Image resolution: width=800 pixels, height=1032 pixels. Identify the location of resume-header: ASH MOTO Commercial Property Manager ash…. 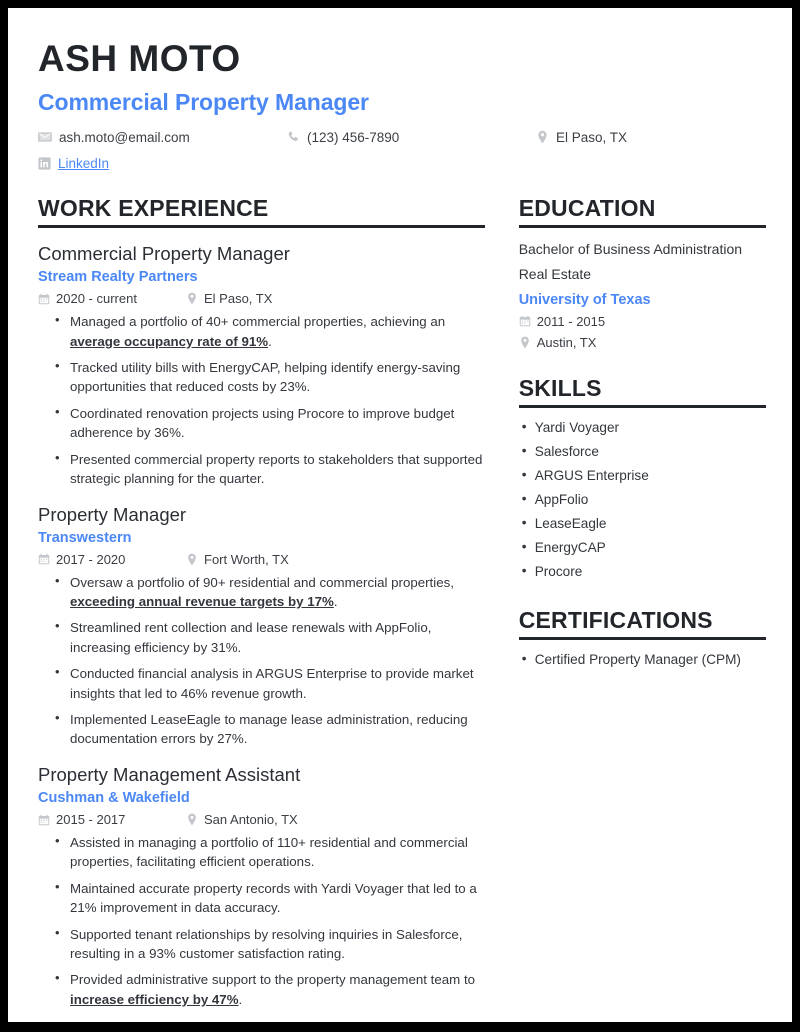
(400, 111).